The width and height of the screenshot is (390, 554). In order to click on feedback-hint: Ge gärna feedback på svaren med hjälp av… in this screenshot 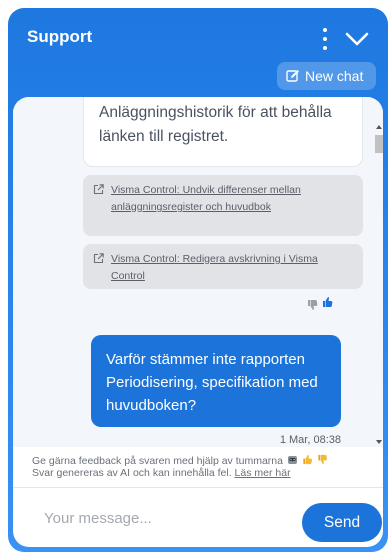, I will do `click(157, 461)`.